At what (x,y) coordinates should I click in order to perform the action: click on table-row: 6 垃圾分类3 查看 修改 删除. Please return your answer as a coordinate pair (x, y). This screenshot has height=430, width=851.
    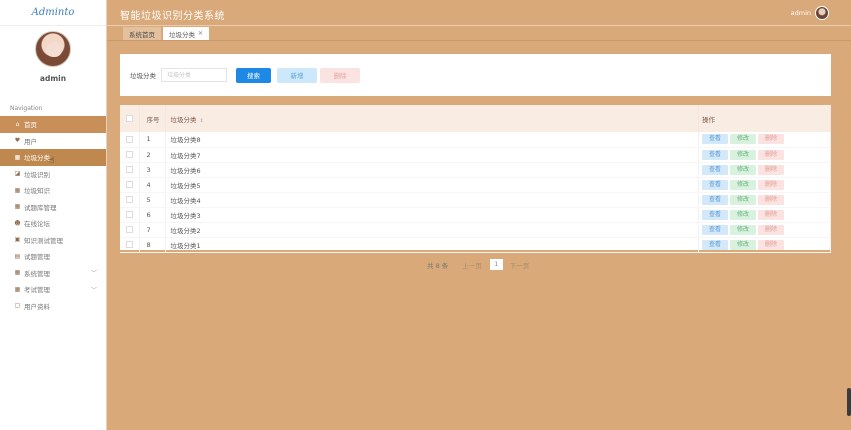
    Looking at the image, I should click on (475, 215).